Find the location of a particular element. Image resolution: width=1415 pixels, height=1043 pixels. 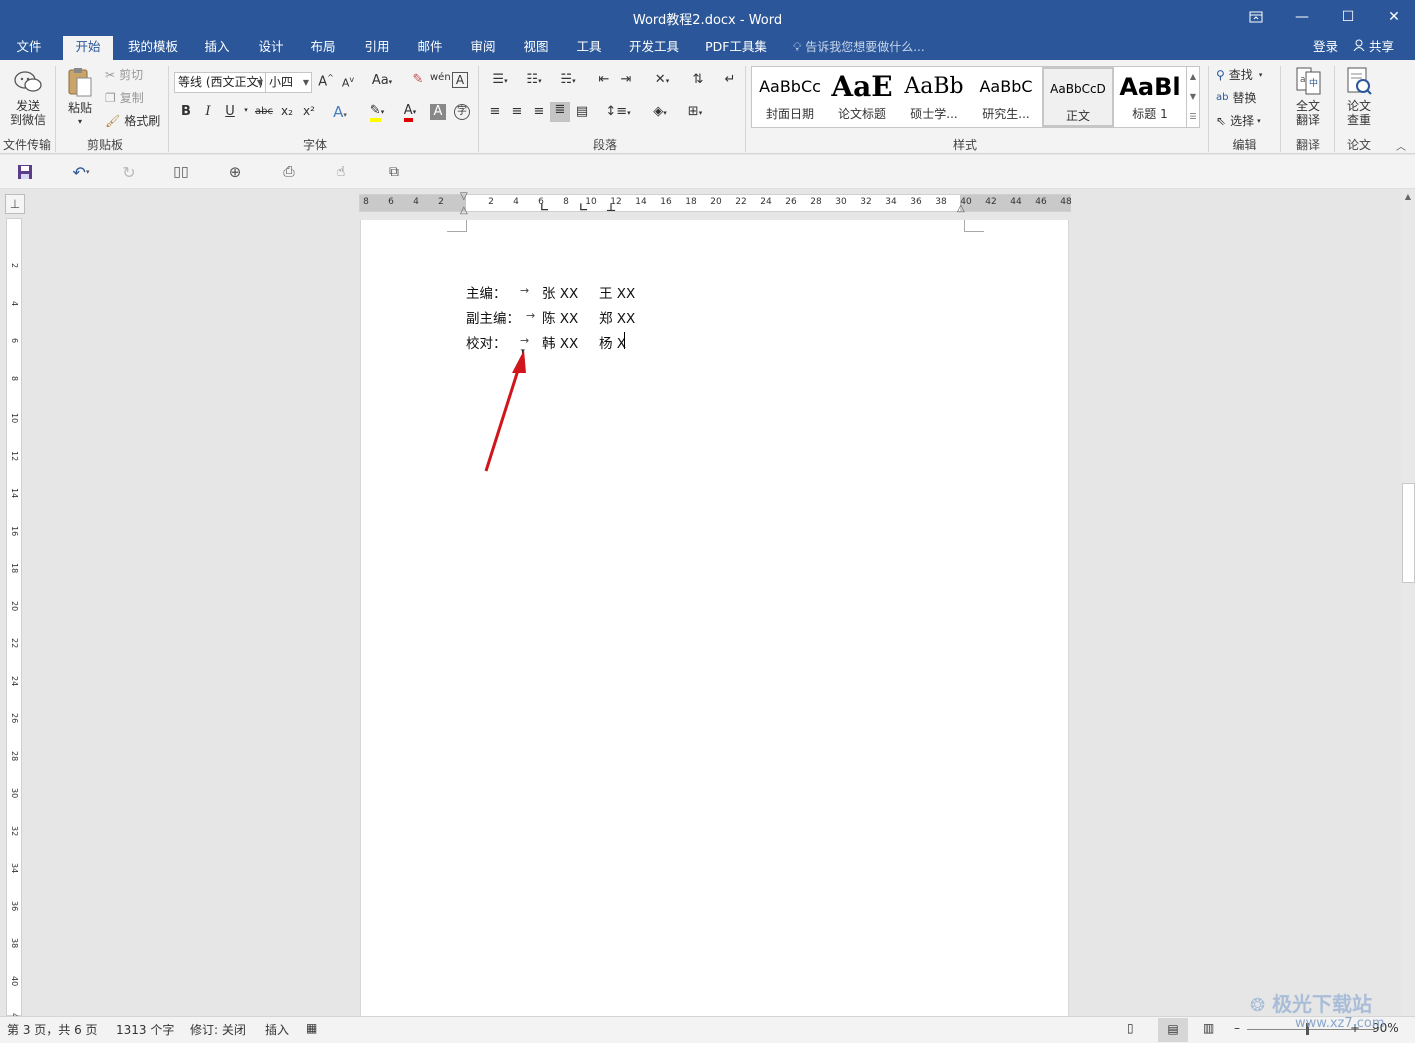

text-effects-button: A▾ is located at coordinates (340, 112).